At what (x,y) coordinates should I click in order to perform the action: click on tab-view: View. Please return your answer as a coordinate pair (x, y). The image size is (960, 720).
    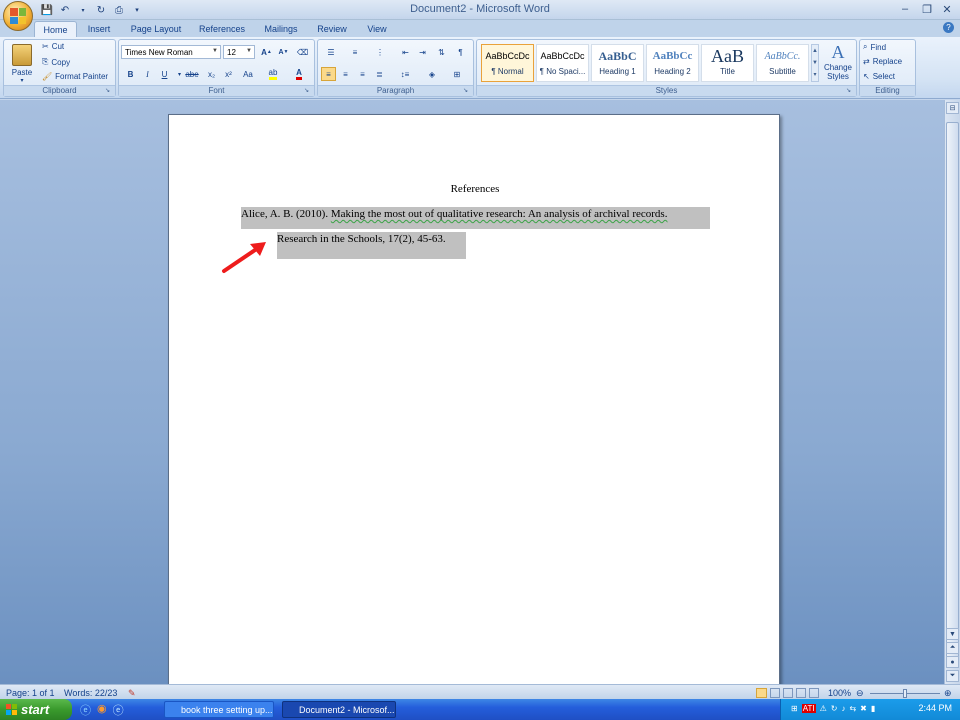
    Looking at the image, I should click on (377, 29).